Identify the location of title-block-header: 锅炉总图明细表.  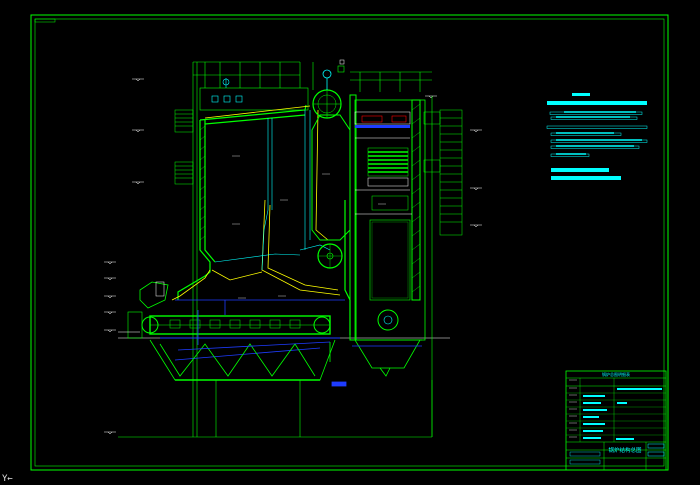
(616, 374).